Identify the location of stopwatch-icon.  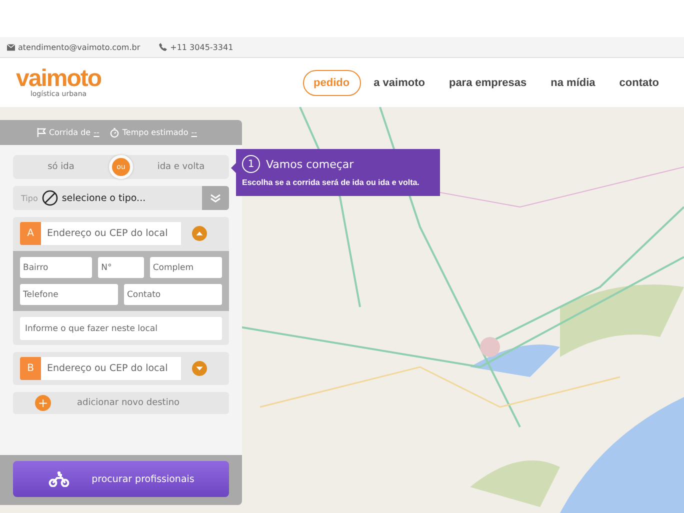
(115, 133).